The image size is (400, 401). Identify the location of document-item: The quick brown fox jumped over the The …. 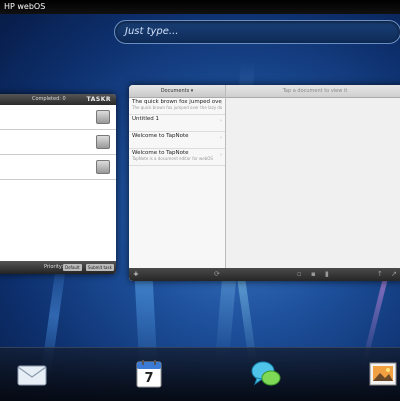
(177, 106).